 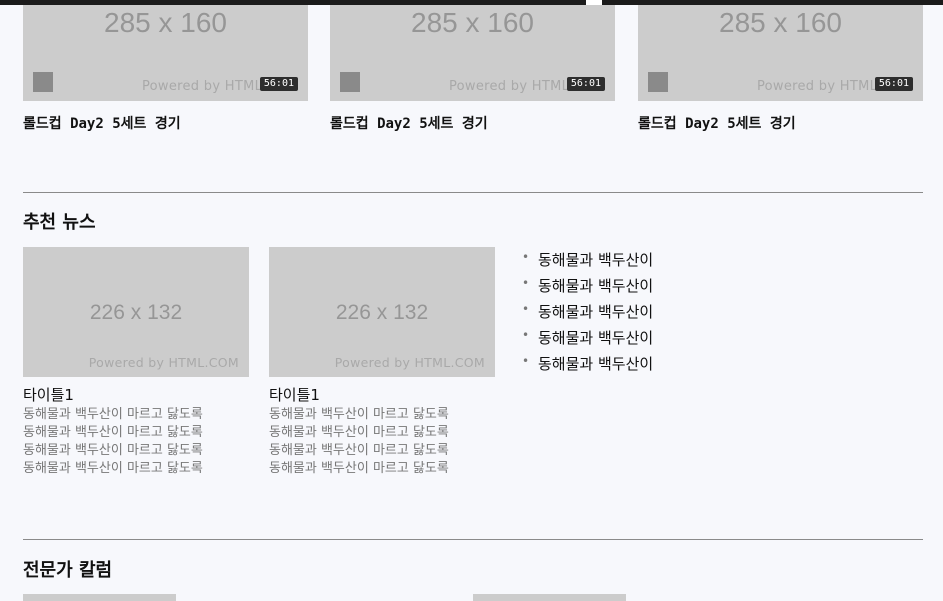 What do you see at coordinates (59, 222) in the screenshot?
I see `recommended-news-heading: 추천 뉴스` at bounding box center [59, 222].